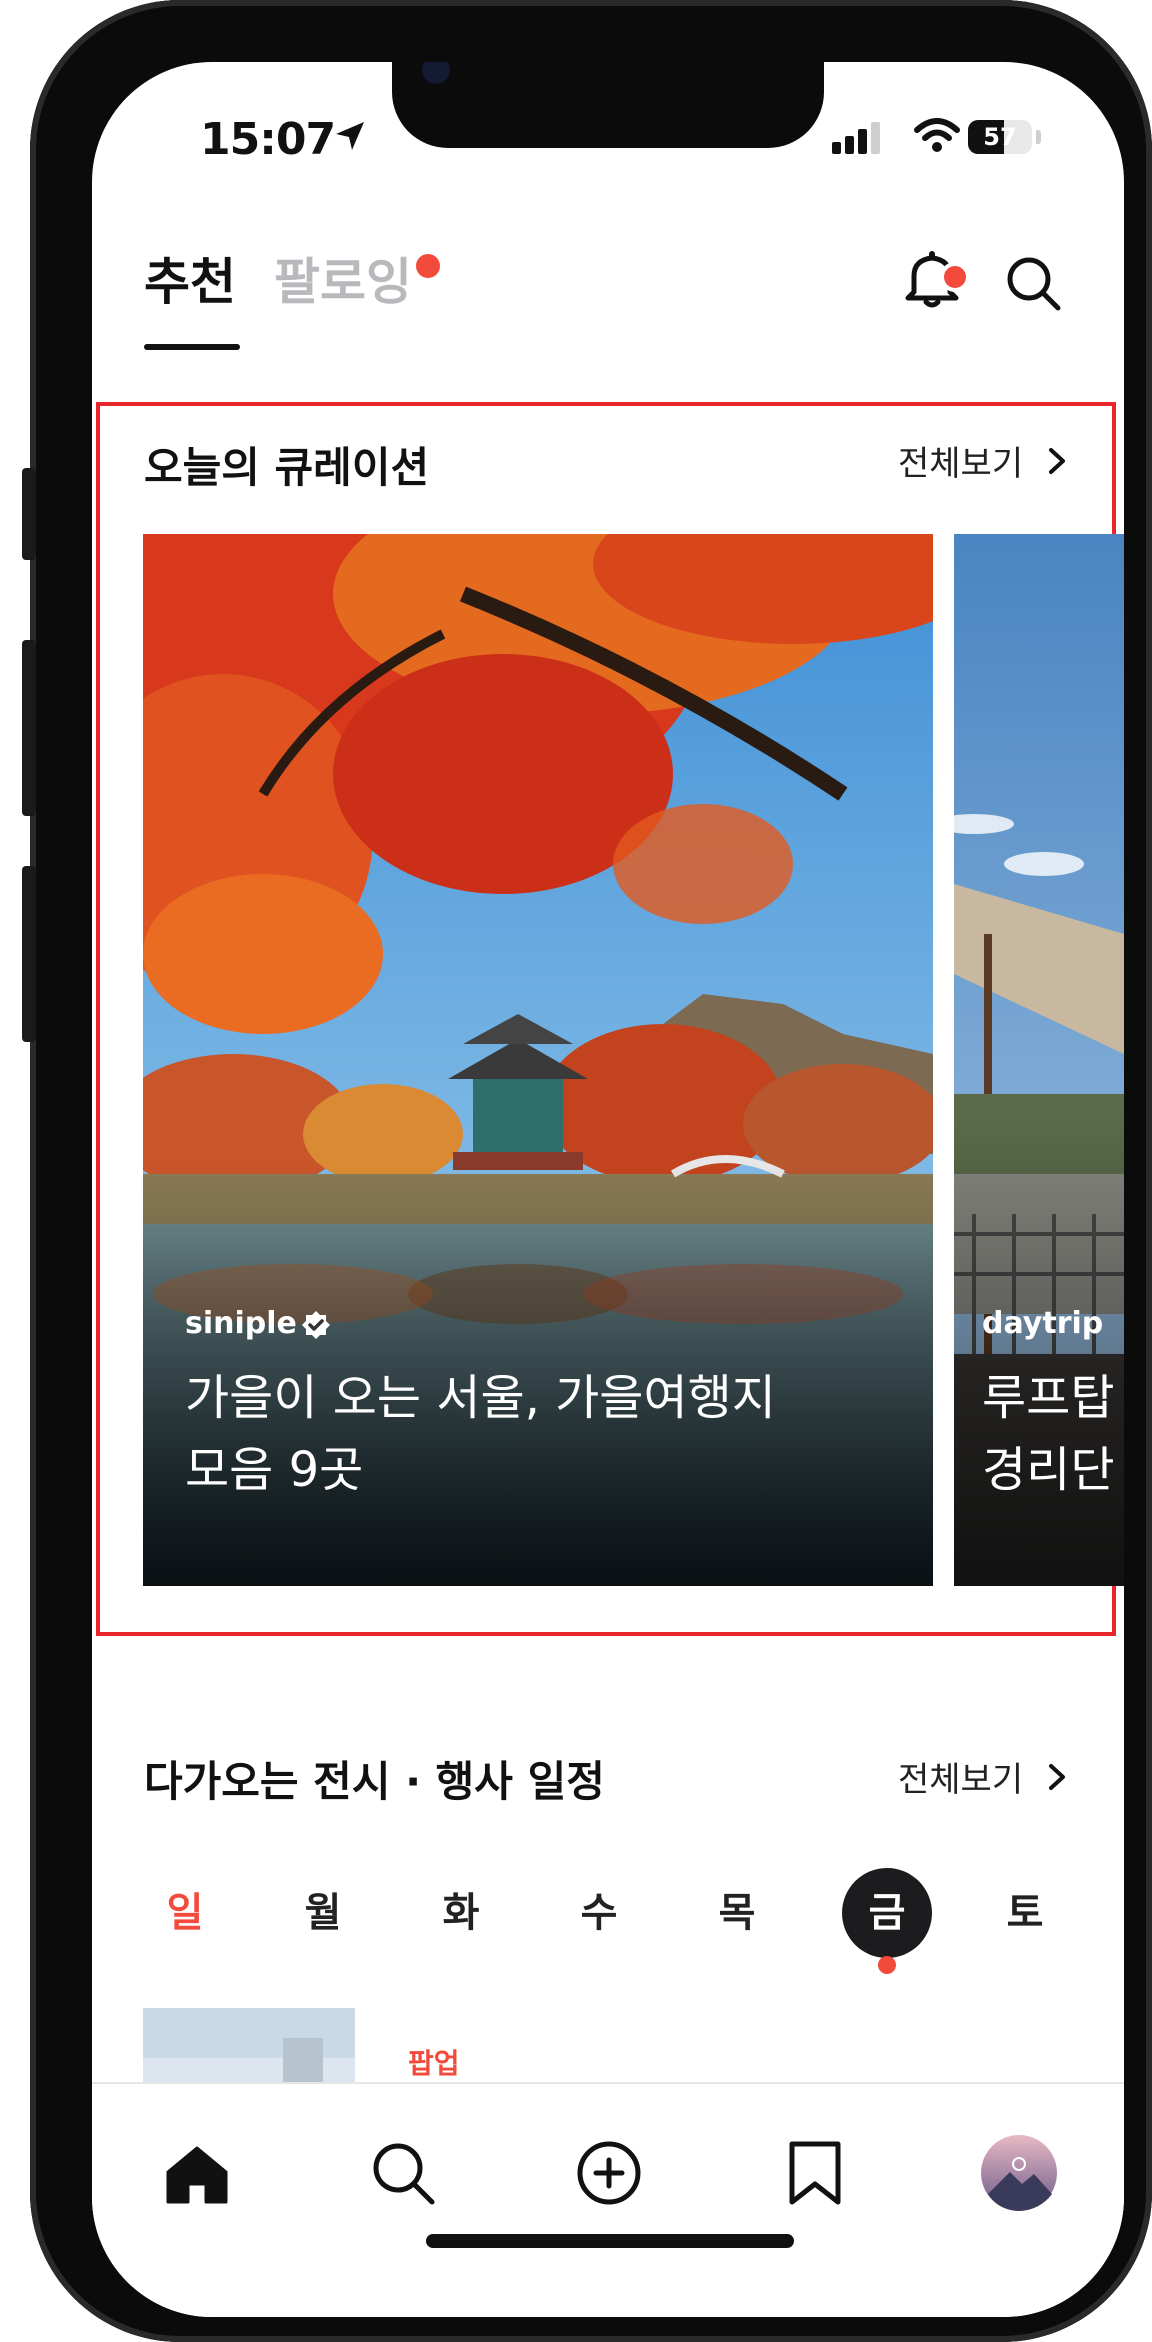  What do you see at coordinates (960, 460) in the screenshot?
I see `curation-see-all: 전체보기` at bounding box center [960, 460].